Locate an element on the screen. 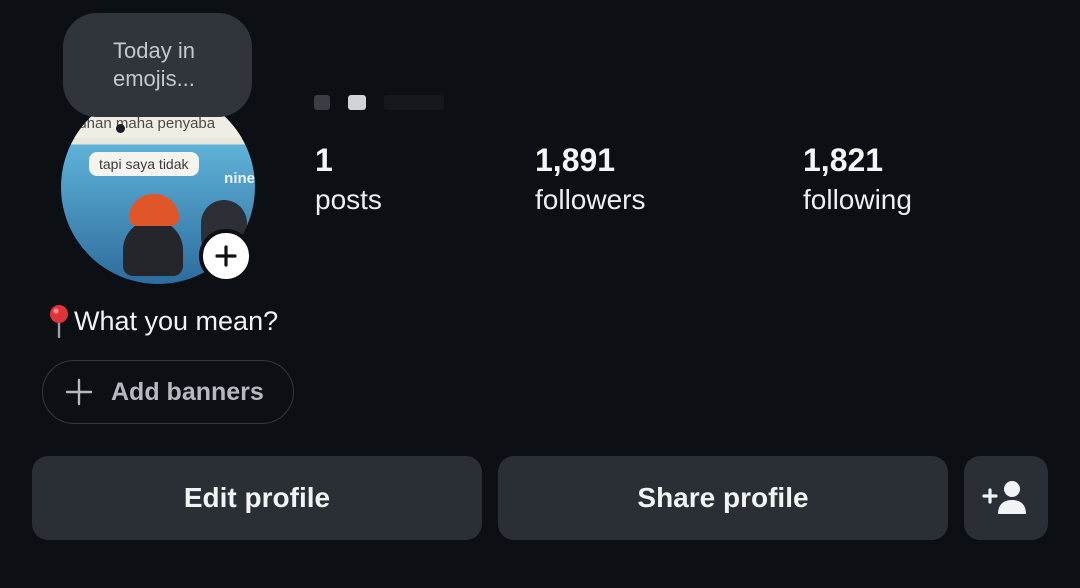  share-profile-button: Share profile is located at coordinates (723, 498).